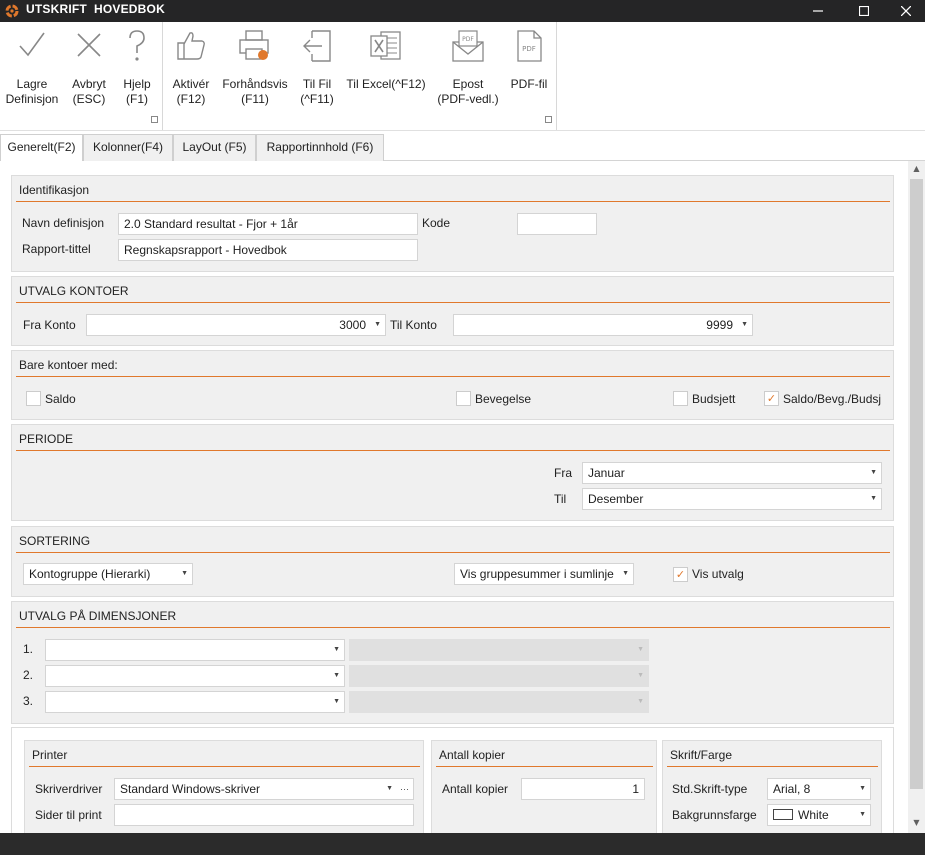  What do you see at coordinates (33, 398) in the screenshot?
I see `saldo-checkbox` at bounding box center [33, 398].